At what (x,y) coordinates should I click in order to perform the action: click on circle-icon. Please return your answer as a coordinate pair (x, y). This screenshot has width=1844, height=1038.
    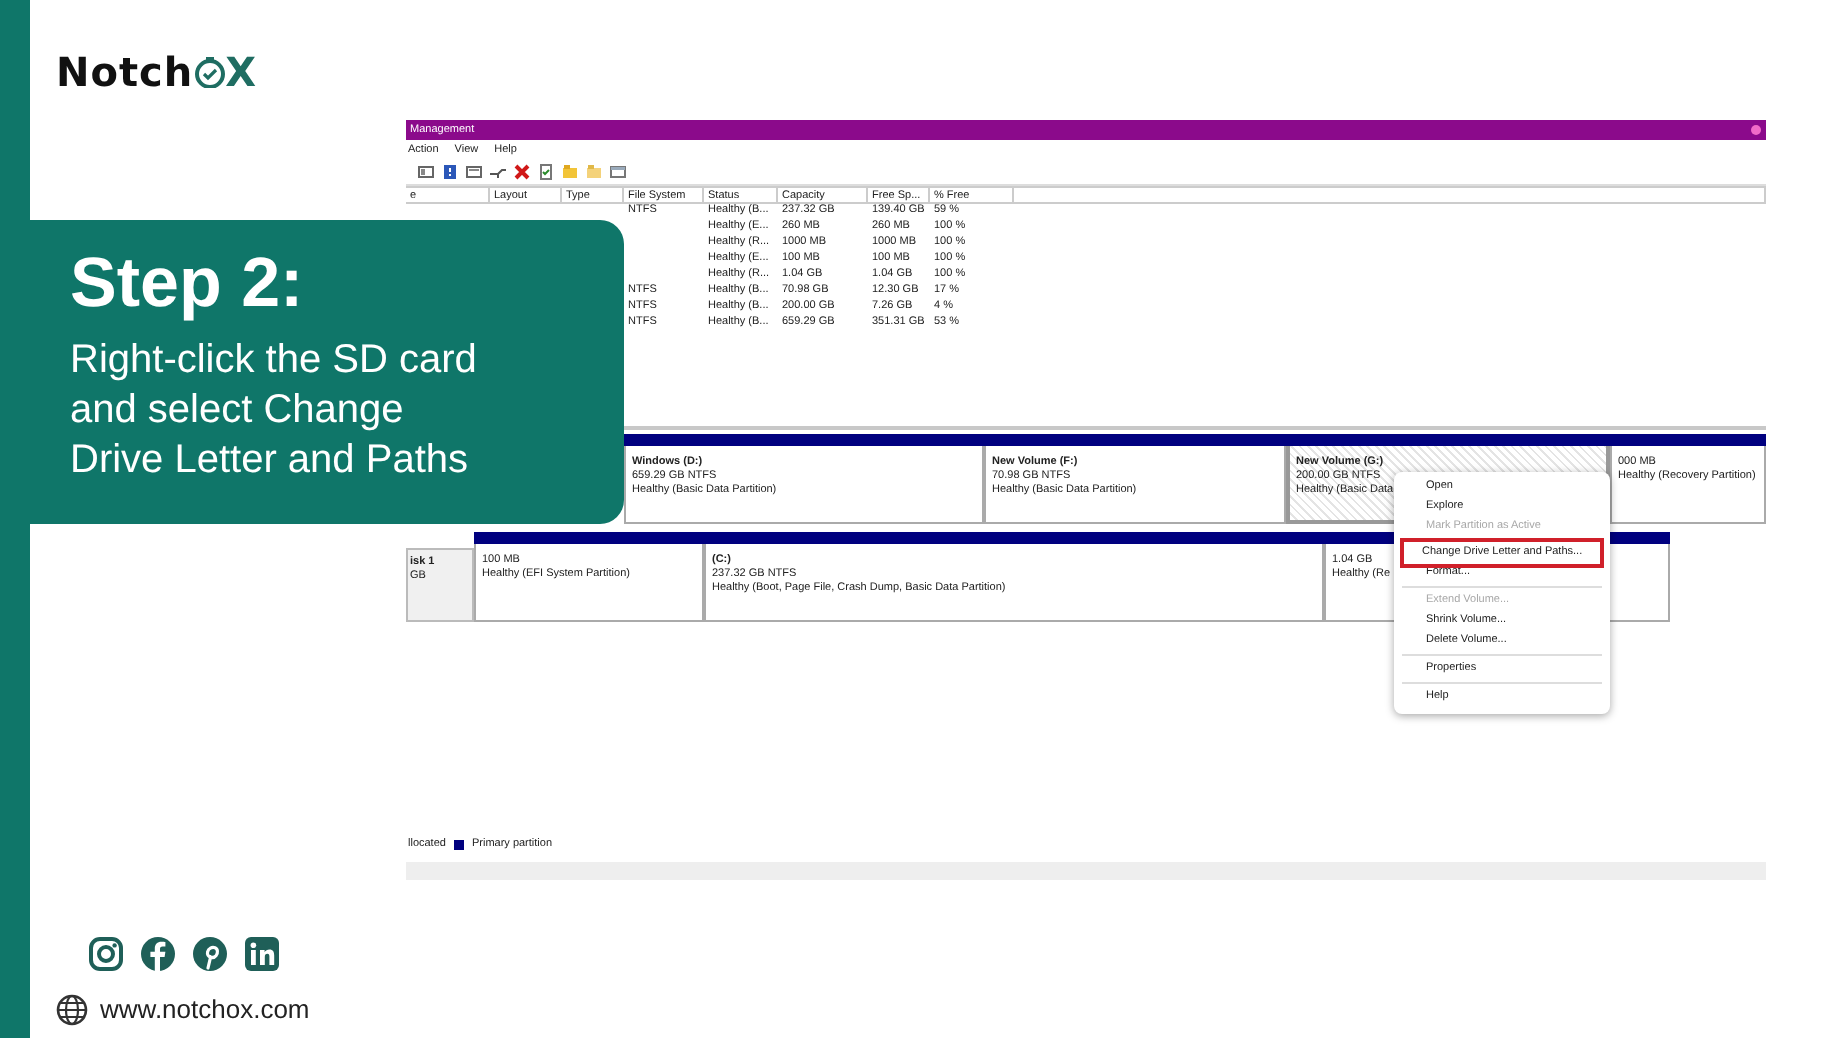
    Looking at the image, I should click on (1756, 130).